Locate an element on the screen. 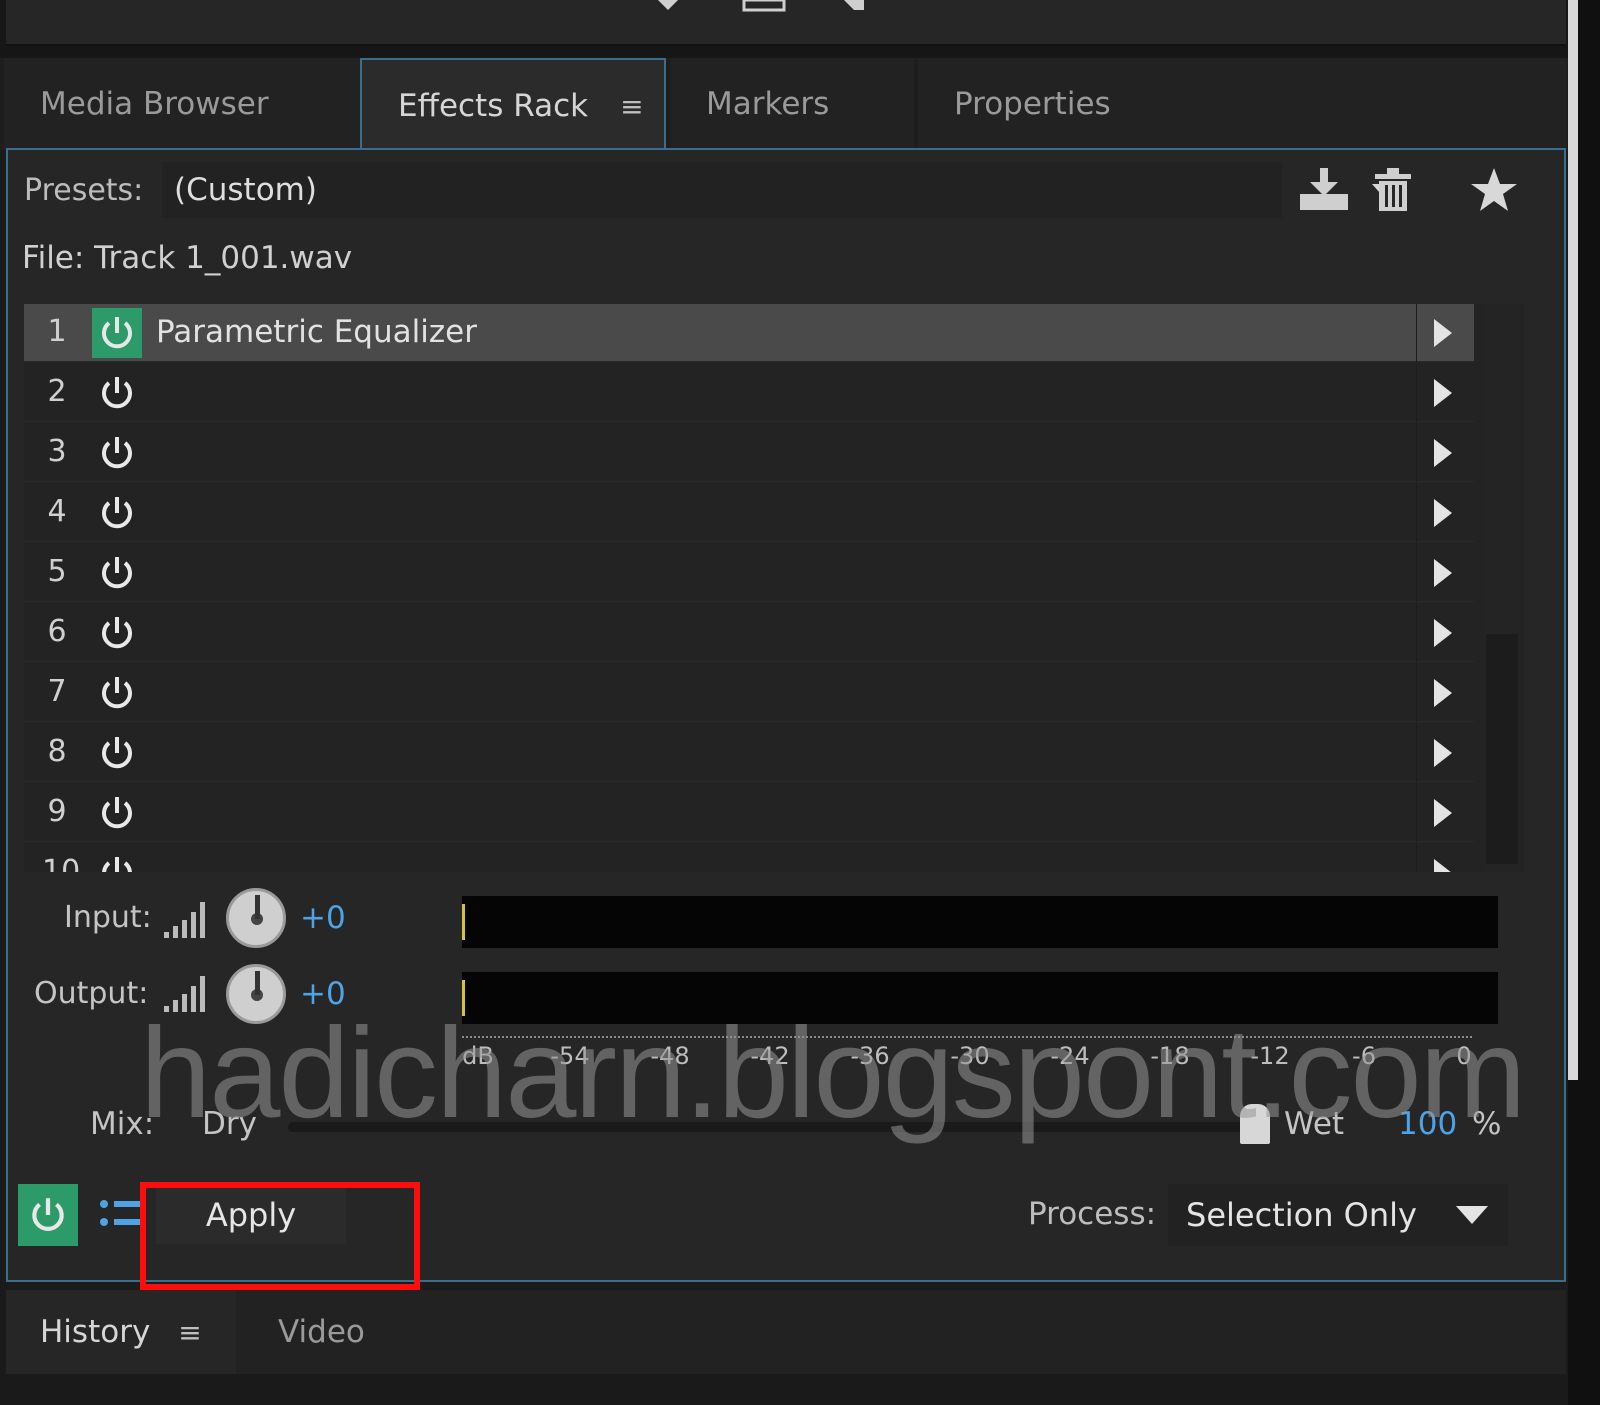 The image size is (1600, 1405). tab-label: Effects Rack is located at coordinates (493, 106).